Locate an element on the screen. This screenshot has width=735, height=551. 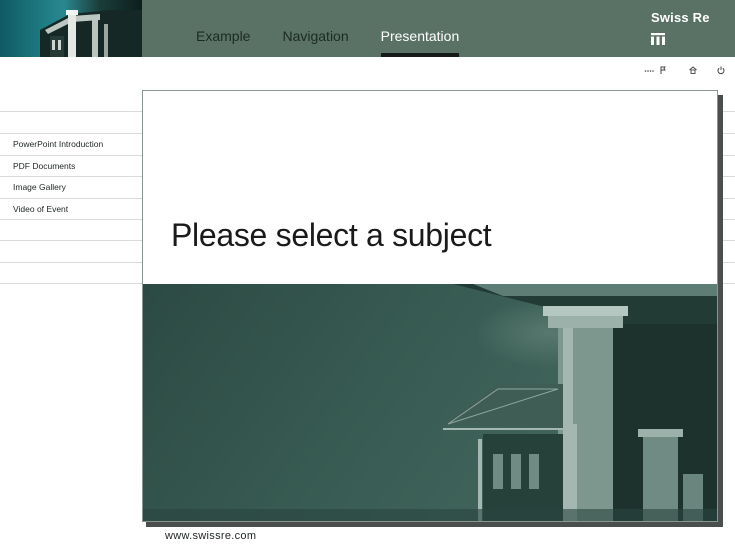
brand-name: Swiss Re is located at coordinates (680, 17).